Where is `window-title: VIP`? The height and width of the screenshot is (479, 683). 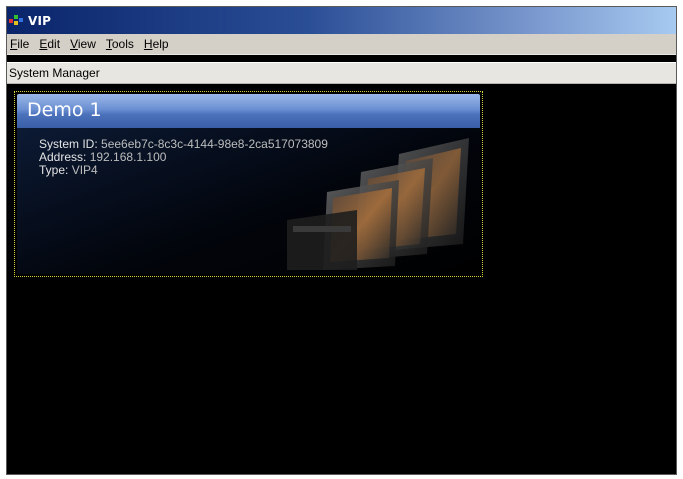 window-title: VIP is located at coordinates (40, 20).